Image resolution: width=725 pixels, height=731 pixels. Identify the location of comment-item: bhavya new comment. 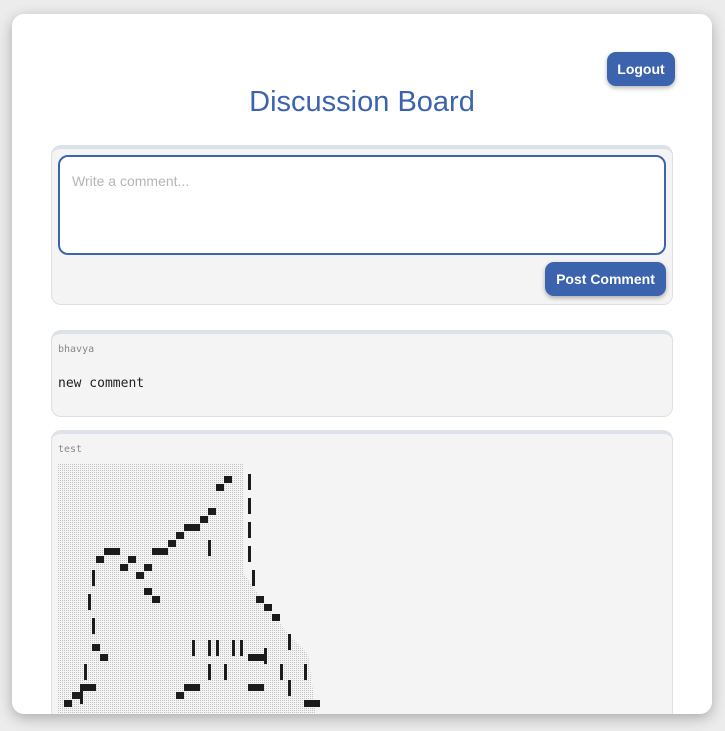
(362, 373).